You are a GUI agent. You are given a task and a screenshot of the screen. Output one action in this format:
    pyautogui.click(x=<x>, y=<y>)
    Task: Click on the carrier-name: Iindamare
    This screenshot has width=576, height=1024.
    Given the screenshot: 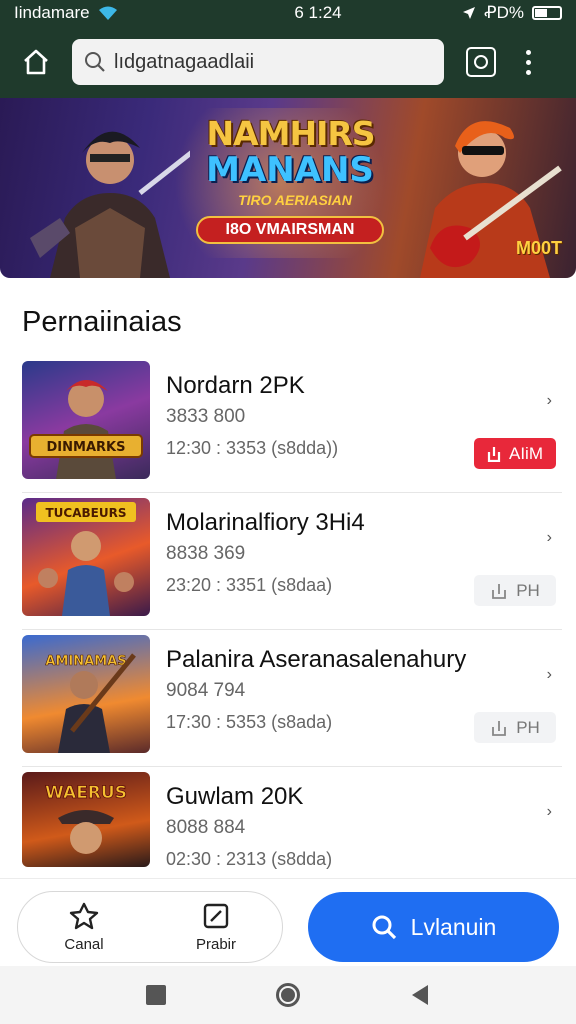 What is the action you would take?
    pyautogui.click(x=52, y=12)
    